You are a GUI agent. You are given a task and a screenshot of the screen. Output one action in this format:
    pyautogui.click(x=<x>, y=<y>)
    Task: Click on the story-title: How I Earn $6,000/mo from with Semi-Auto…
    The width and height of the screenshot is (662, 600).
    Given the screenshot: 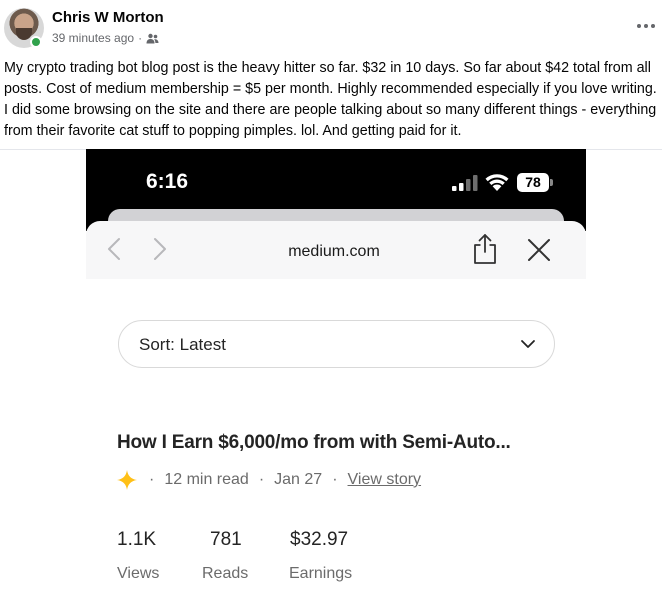 What is the action you would take?
    pyautogui.click(x=314, y=443)
    